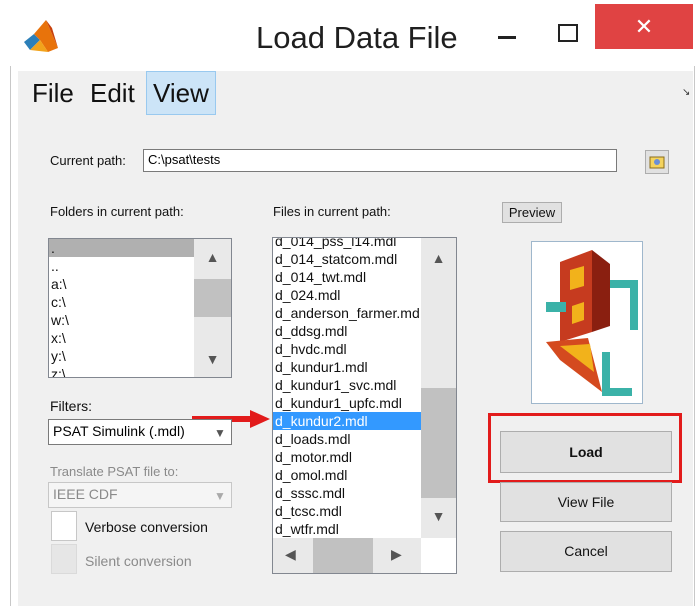 This screenshot has width=699, height=606. What do you see at coordinates (507, 37) in the screenshot?
I see `minimize-icon` at bounding box center [507, 37].